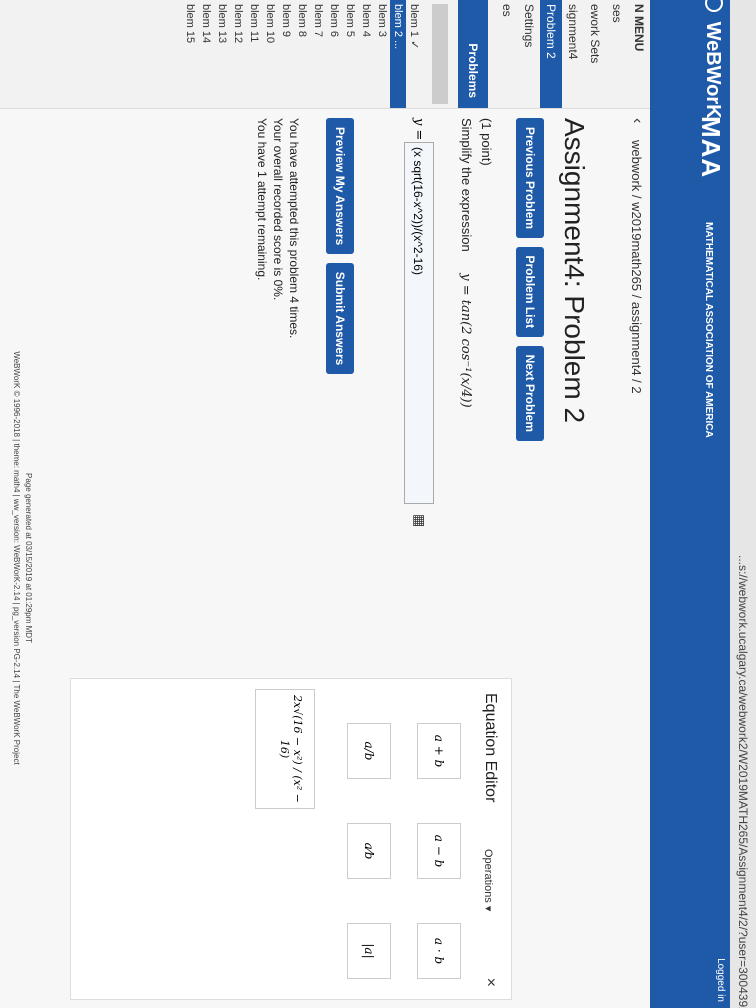  I want to click on problem-points: (1 point), so click(486, 142).